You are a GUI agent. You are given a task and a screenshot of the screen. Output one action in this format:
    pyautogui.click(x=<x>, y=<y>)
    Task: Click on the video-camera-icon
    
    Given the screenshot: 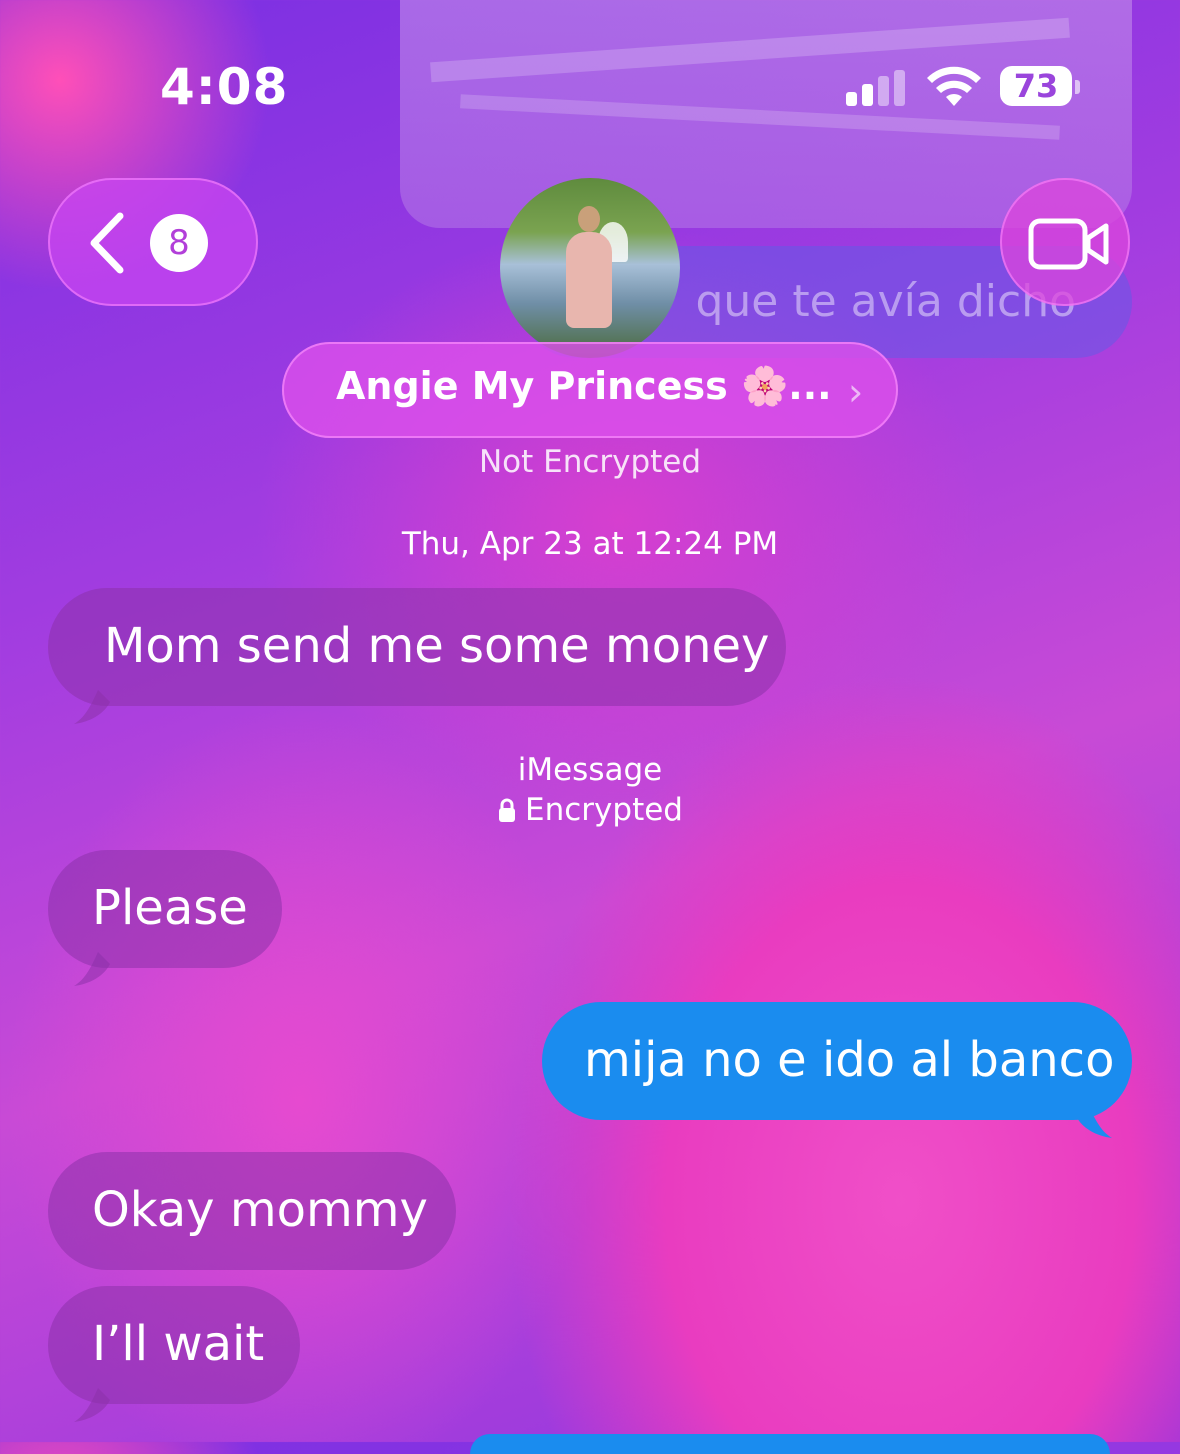 What is the action you would take?
    pyautogui.click(x=1068, y=244)
    